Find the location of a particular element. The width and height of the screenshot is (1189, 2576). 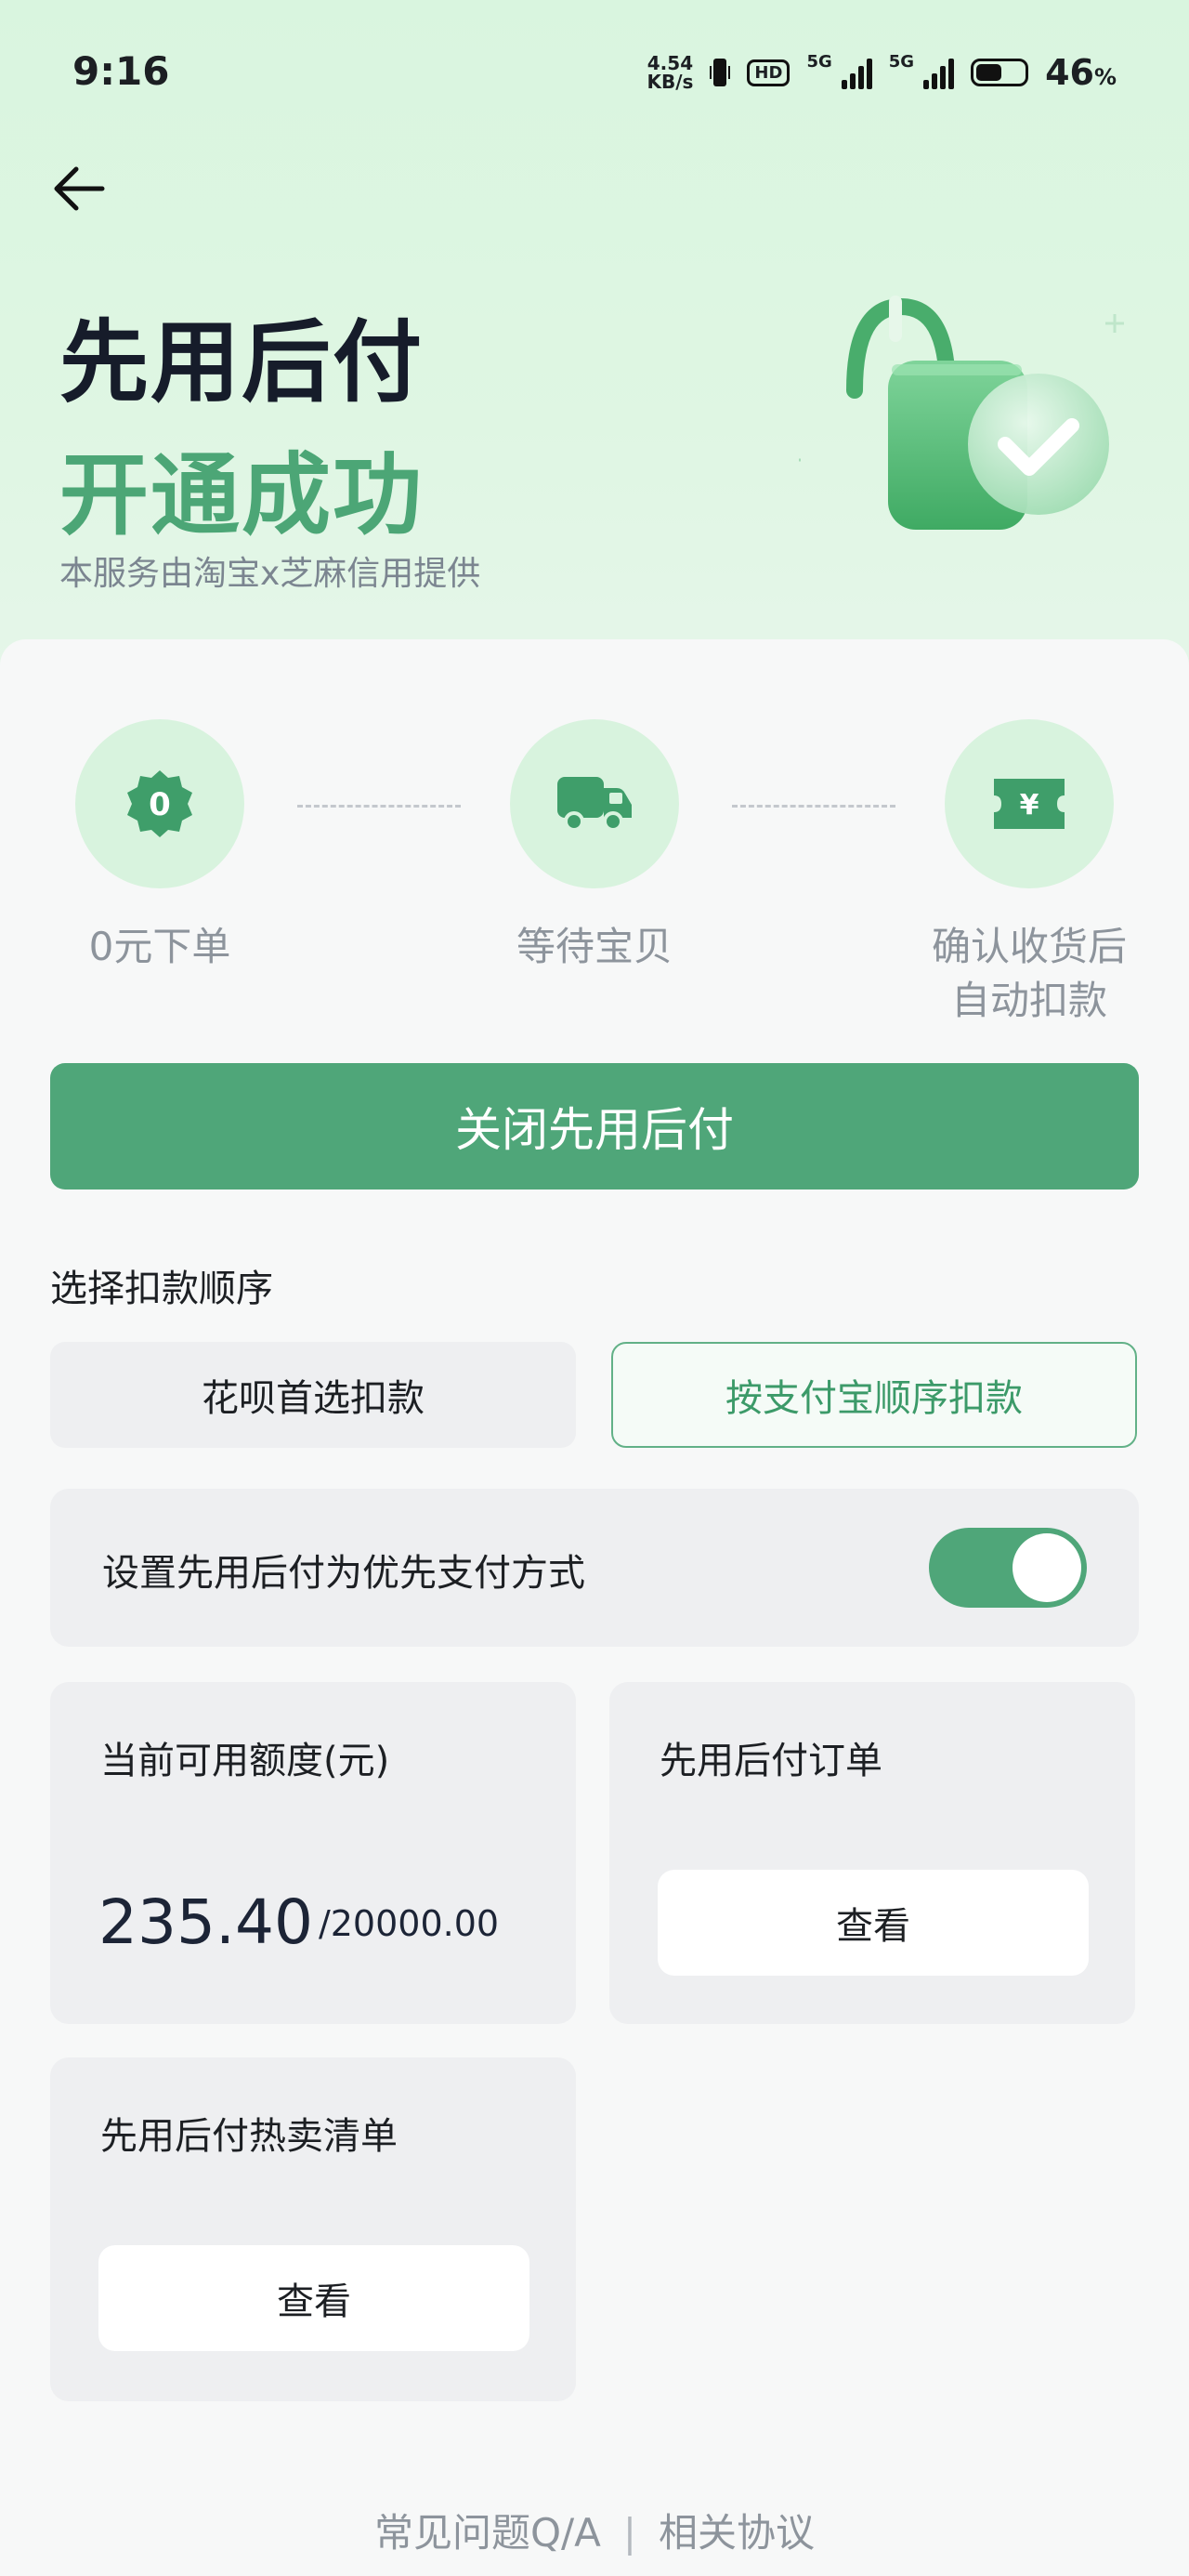

step-order: 0 0元下单 is located at coordinates (160, 846).